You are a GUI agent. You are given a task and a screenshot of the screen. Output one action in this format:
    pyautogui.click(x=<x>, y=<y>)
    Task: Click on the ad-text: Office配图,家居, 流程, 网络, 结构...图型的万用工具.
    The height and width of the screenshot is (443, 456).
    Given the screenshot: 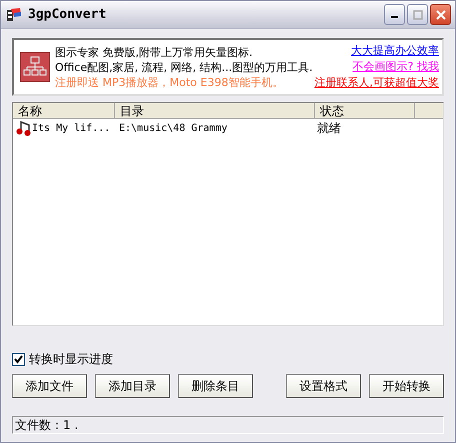 What is the action you would take?
    pyautogui.click(x=184, y=67)
    